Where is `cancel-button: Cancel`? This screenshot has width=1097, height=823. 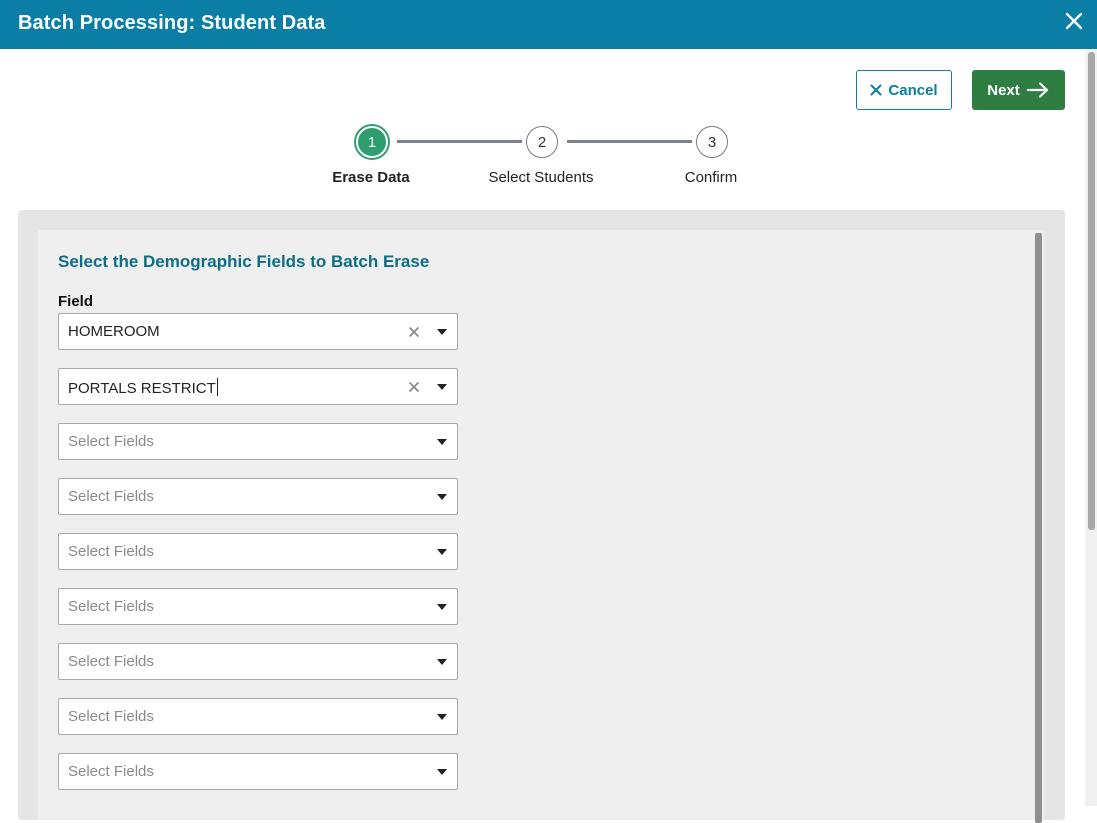 cancel-button: Cancel is located at coordinates (904, 90).